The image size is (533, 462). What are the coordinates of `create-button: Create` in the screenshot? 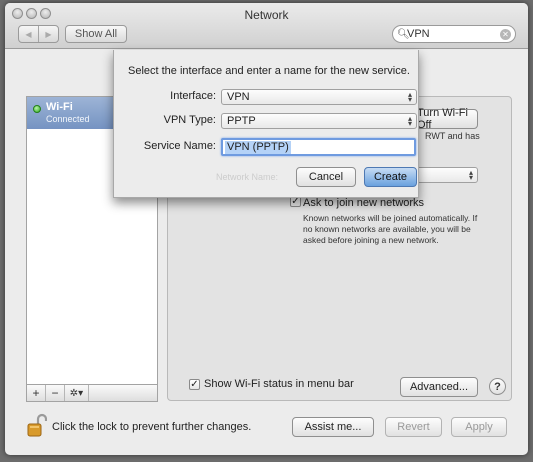 It's located at (390, 177).